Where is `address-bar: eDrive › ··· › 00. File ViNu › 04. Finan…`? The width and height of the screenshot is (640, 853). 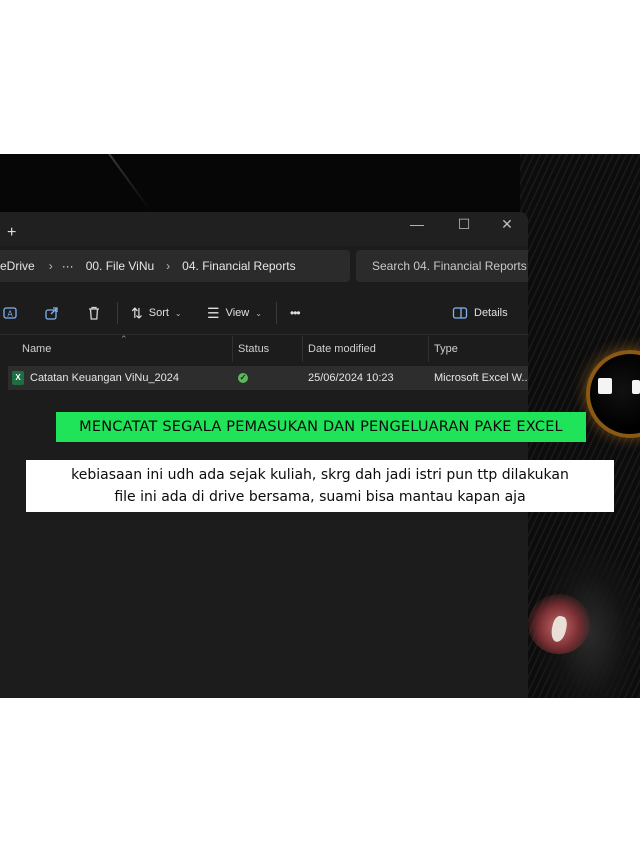 address-bar: eDrive › ··· › 00. File ViNu › 04. Finan… is located at coordinates (264, 268).